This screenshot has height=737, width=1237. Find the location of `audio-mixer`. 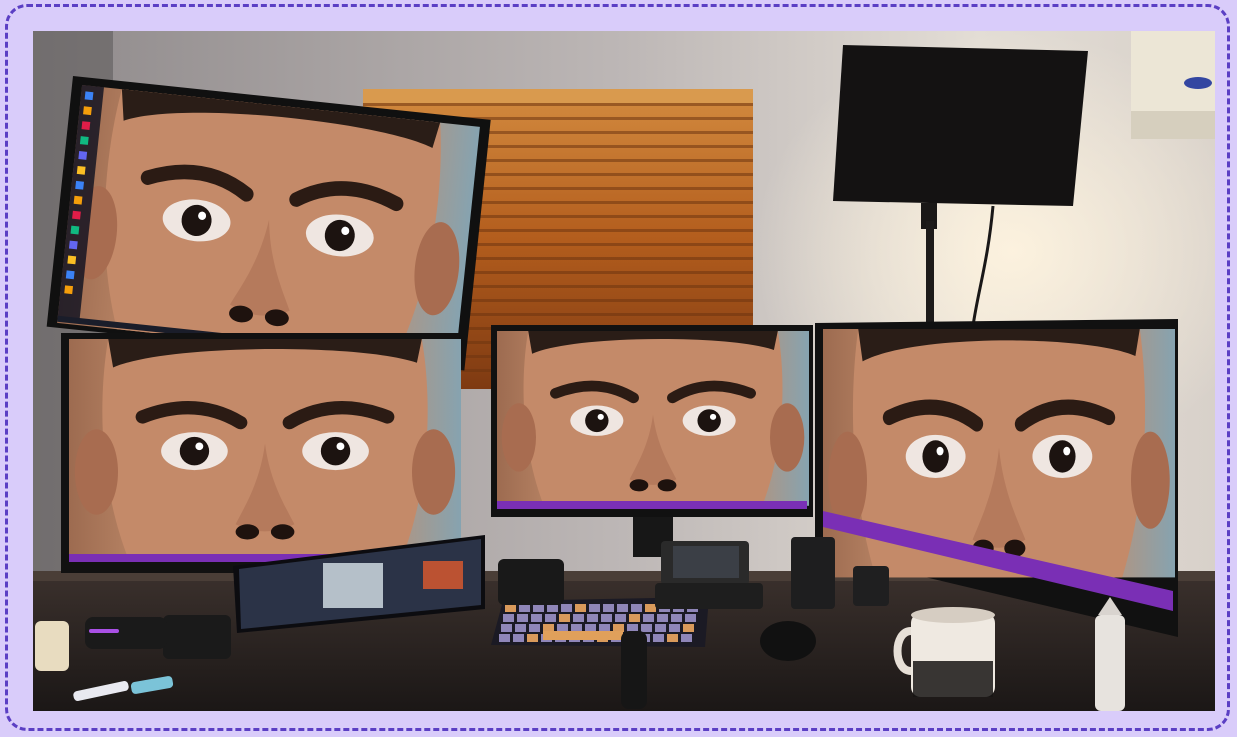

audio-mixer is located at coordinates (709, 575).